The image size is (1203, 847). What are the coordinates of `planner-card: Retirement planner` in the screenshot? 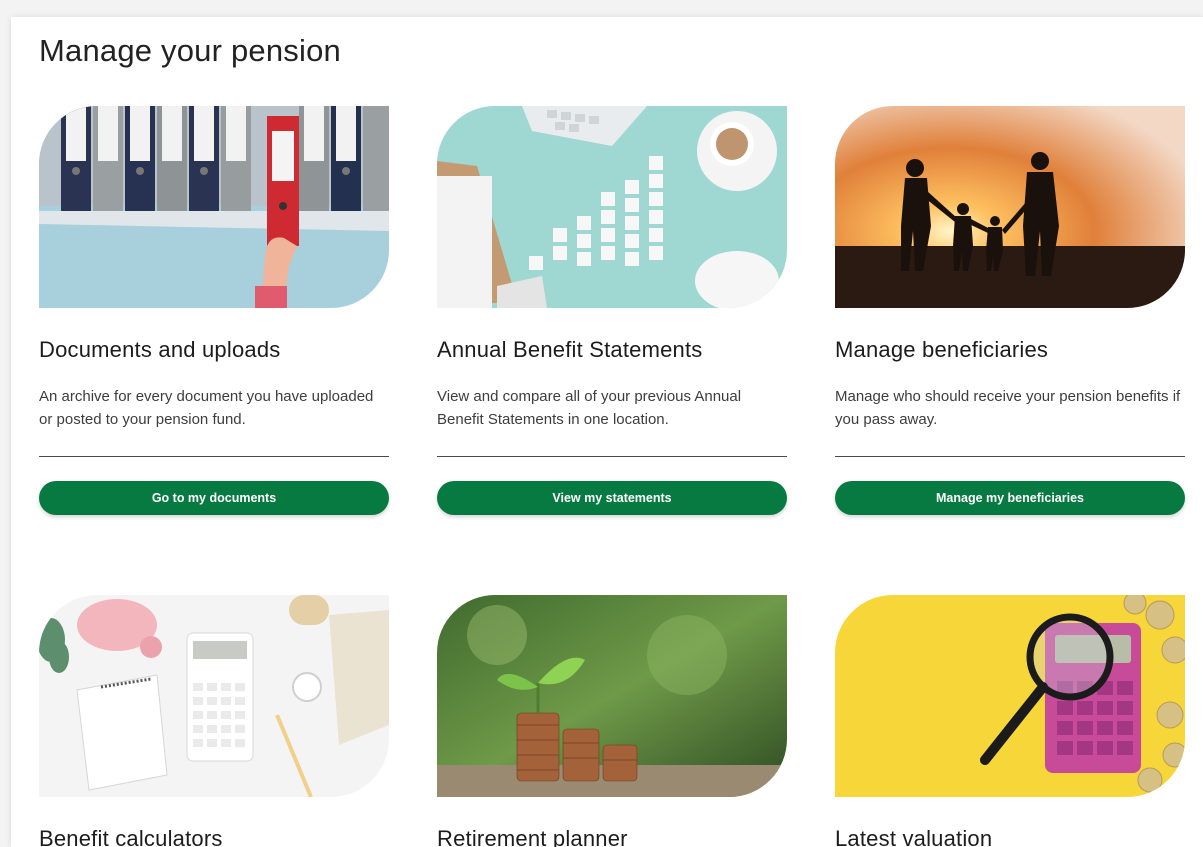 It's located at (612, 721).